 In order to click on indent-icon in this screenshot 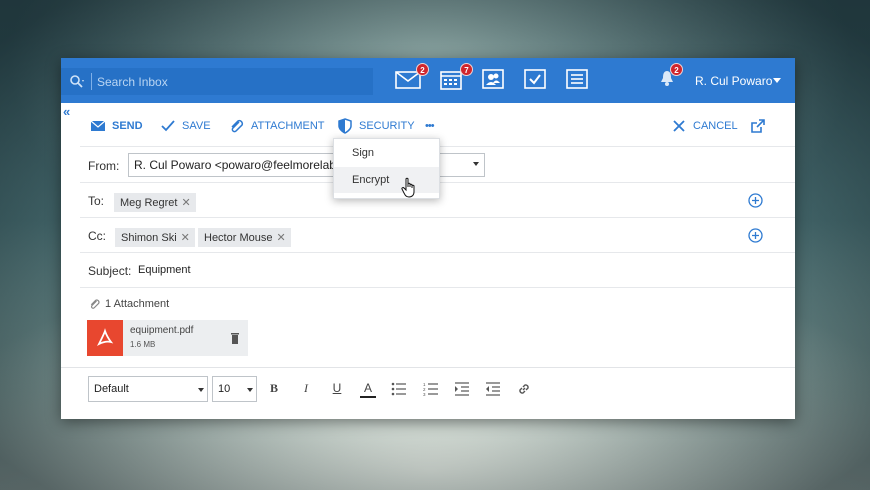, I will do `click(462, 389)`.